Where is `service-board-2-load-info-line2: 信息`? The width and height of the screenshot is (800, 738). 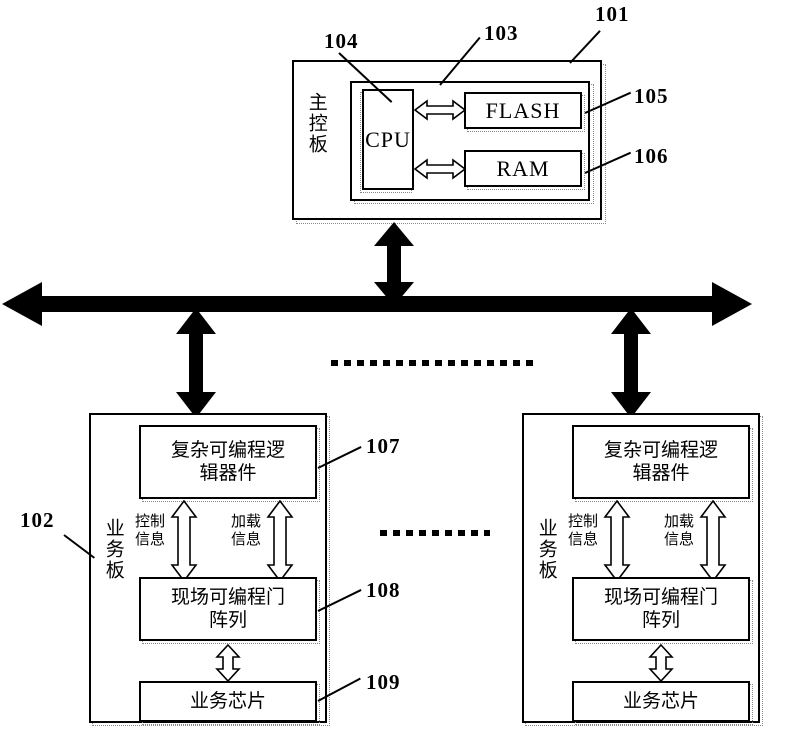 service-board-2-load-info-line2: 信息 is located at coordinates (679, 539).